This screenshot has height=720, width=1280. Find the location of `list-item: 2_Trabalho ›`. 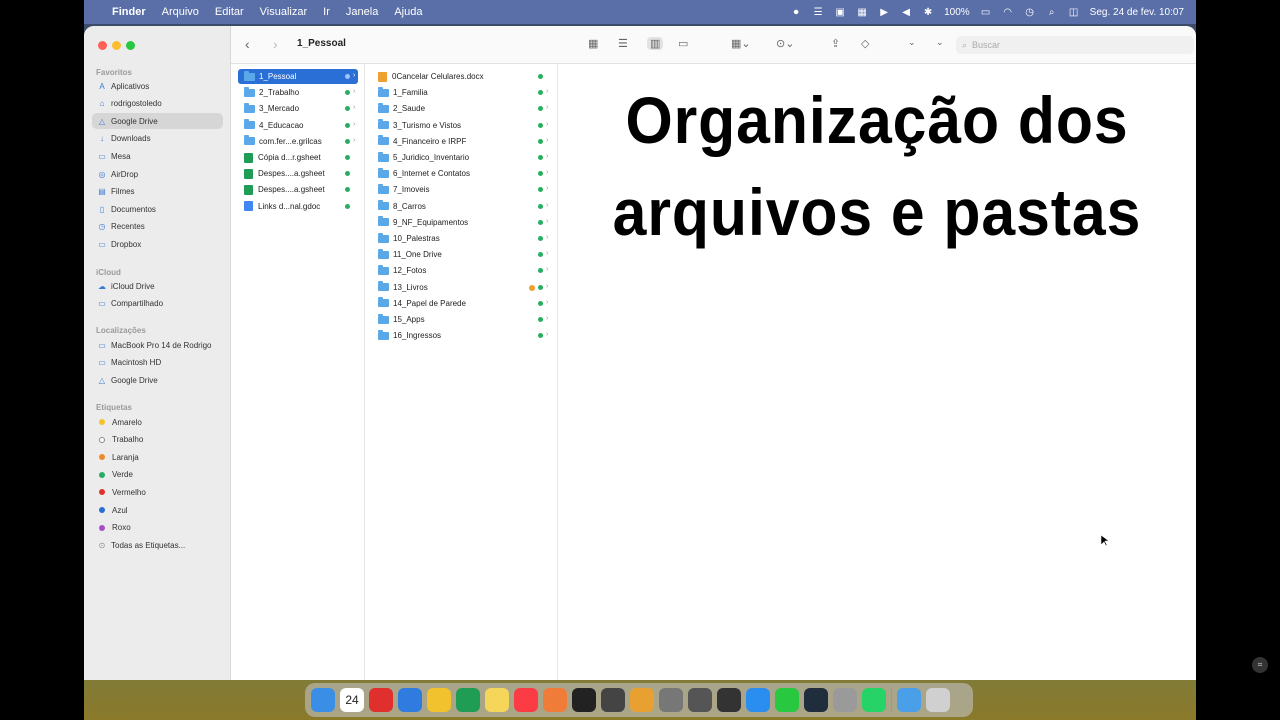

list-item: 2_Trabalho › is located at coordinates (298, 92).